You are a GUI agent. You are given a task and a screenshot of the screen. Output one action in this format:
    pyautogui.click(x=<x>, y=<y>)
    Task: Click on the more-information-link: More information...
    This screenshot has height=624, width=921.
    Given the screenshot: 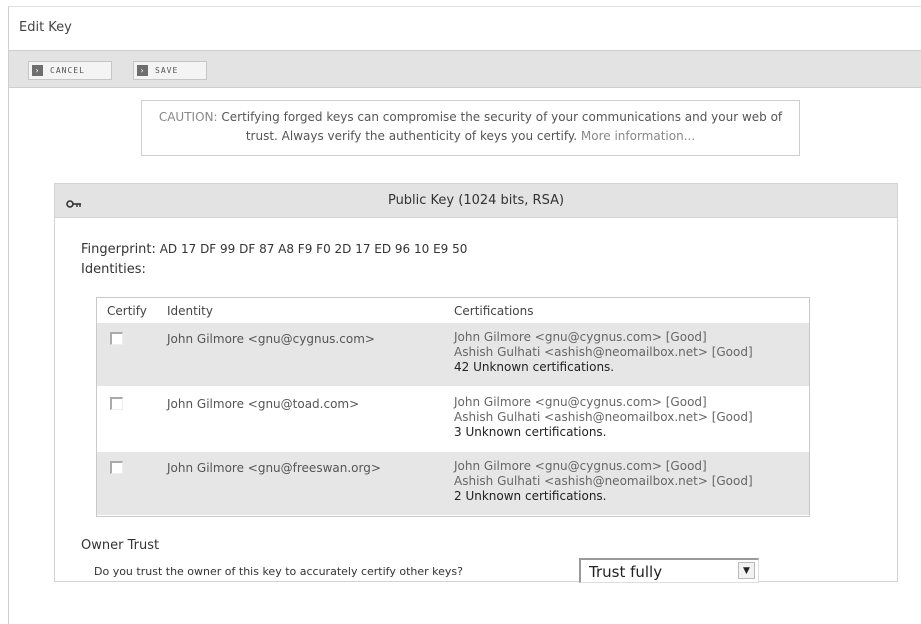 What is the action you would take?
    pyautogui.click(x=638, y=136)
    